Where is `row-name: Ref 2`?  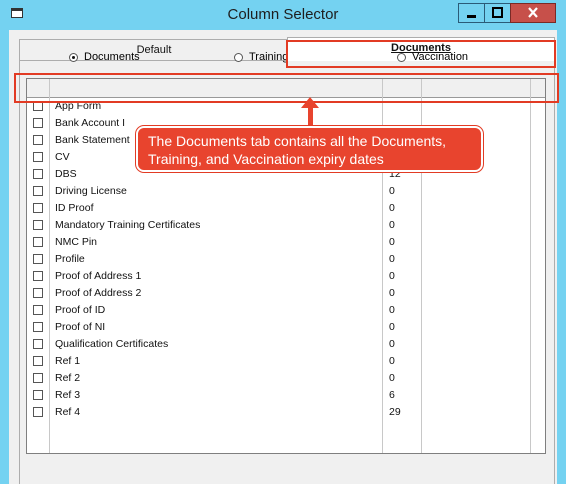 row-name: Ref 2 is located at coordinates (68, 378).